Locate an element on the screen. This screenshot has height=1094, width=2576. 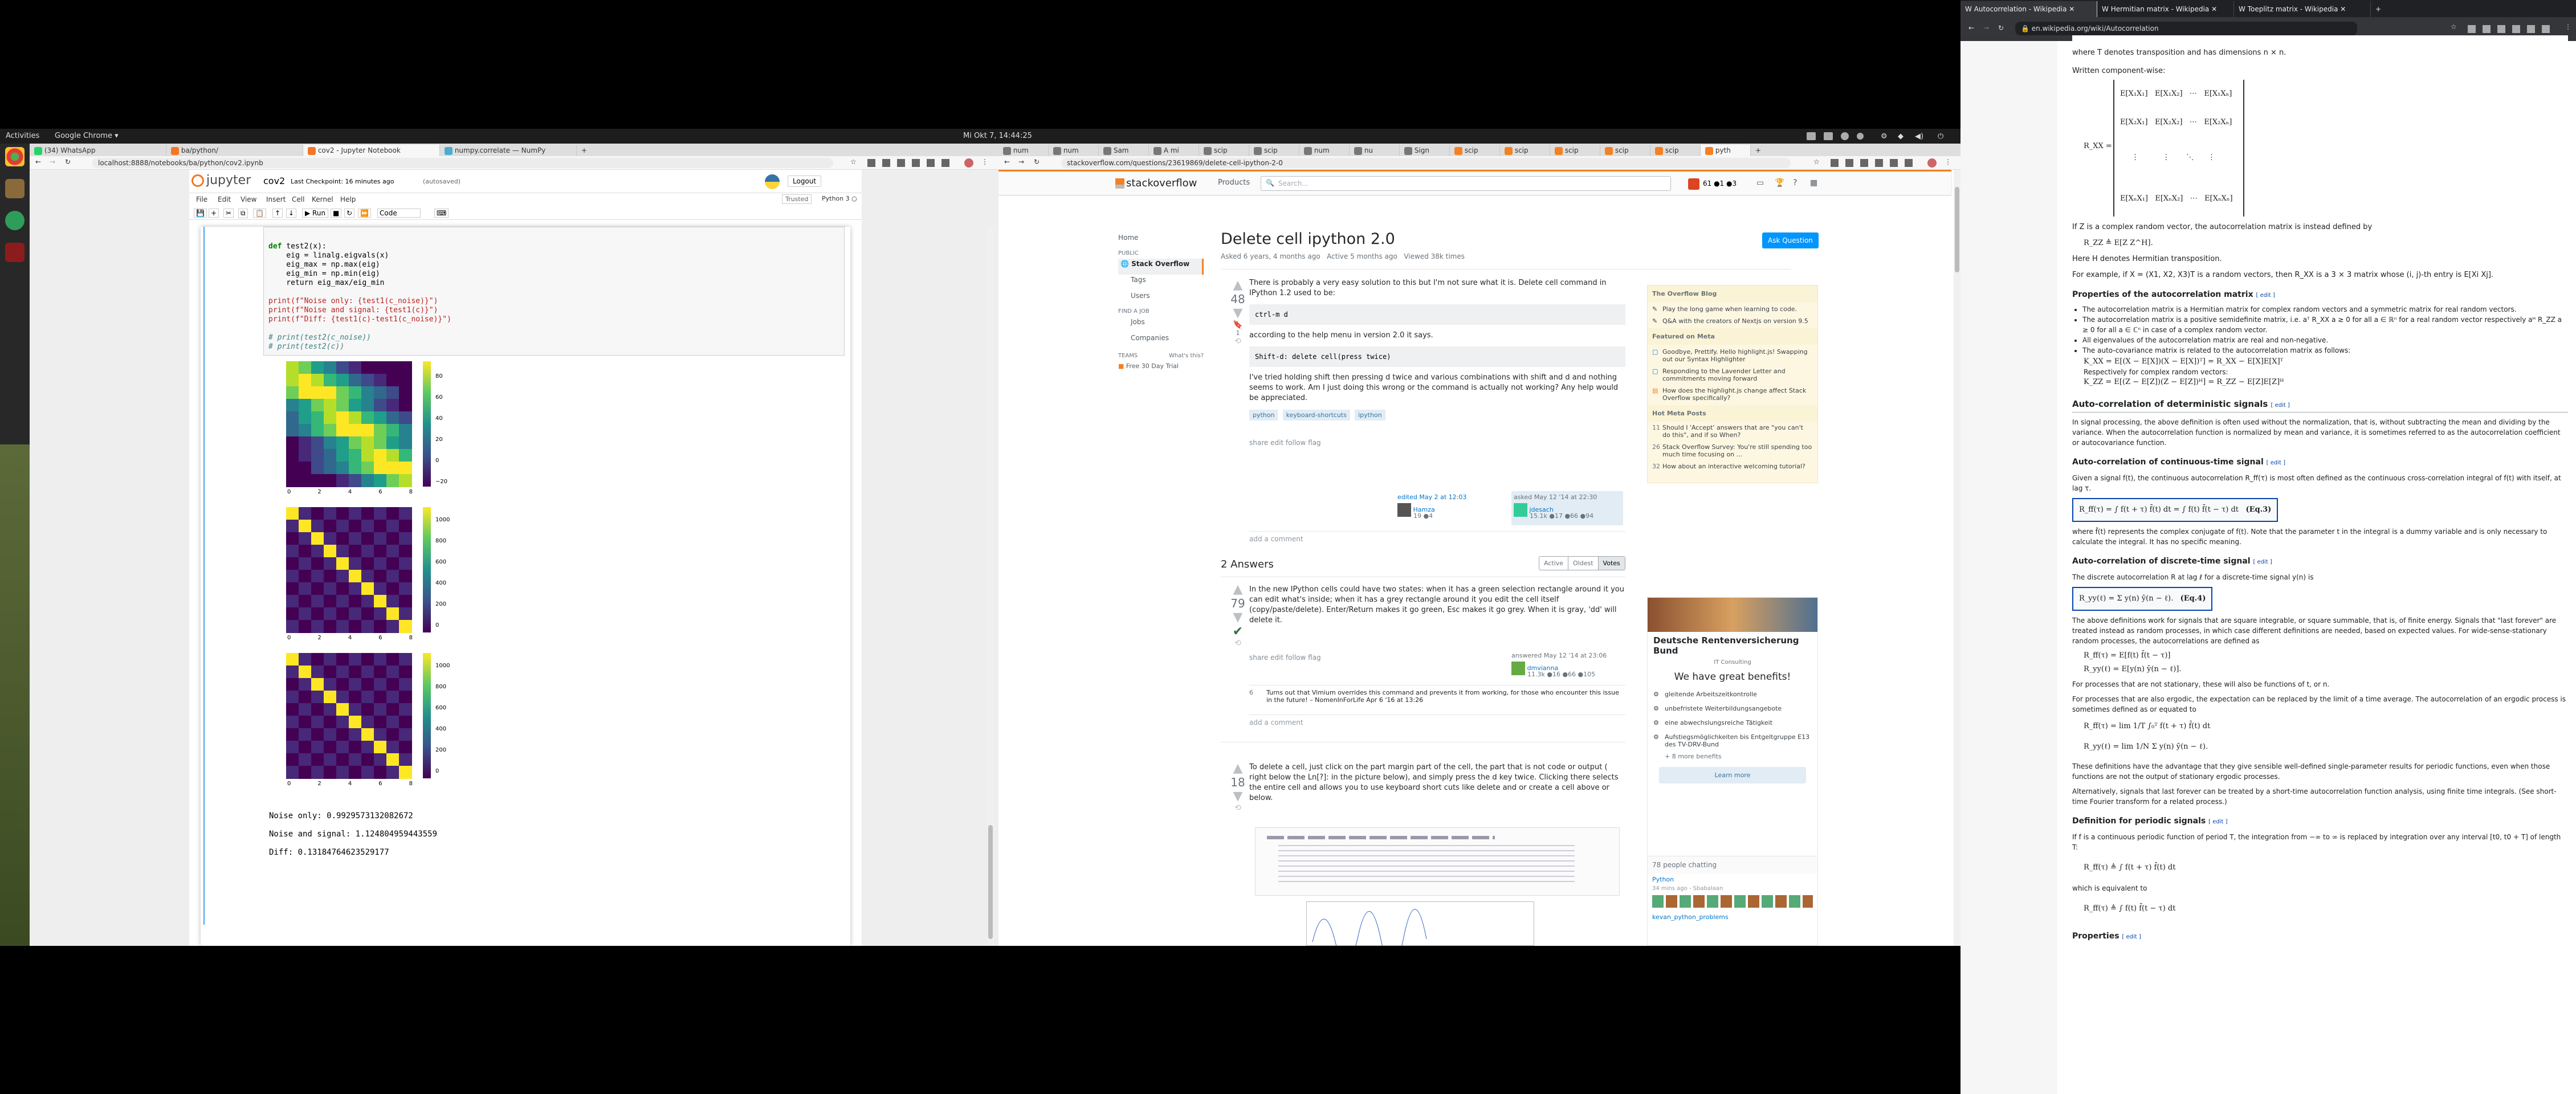
learn-more-button: Learn more is located at coordinates (1732, 775).